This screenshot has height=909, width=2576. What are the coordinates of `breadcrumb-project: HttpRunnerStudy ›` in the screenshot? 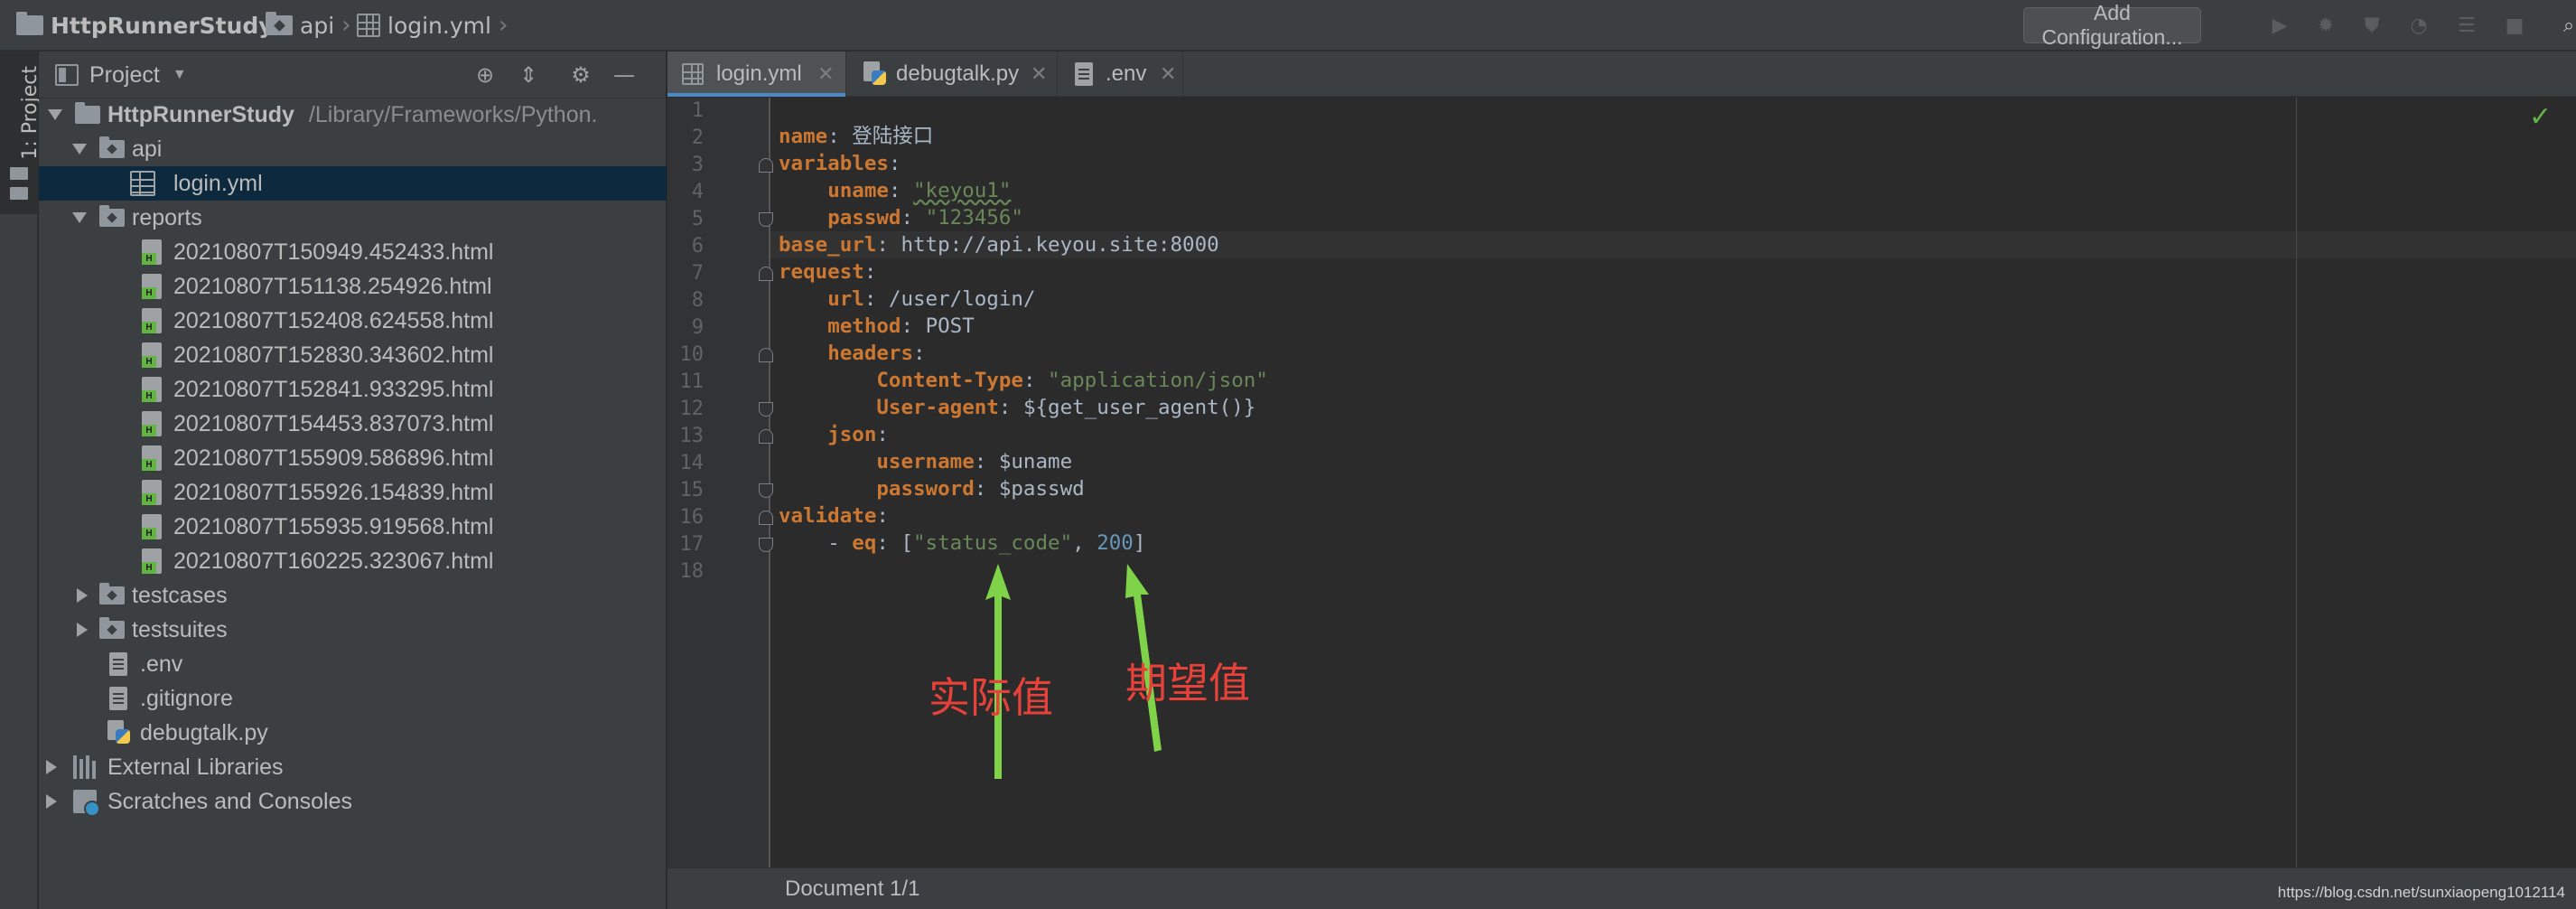 It's located at (154, 25).